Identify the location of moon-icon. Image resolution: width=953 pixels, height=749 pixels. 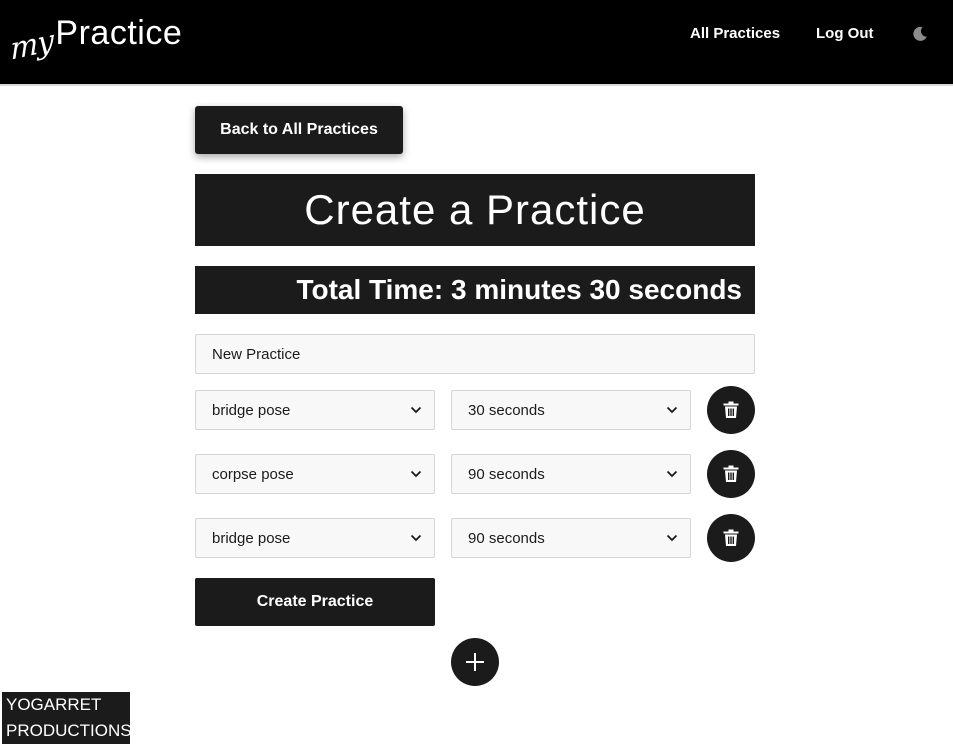
(920, 33).